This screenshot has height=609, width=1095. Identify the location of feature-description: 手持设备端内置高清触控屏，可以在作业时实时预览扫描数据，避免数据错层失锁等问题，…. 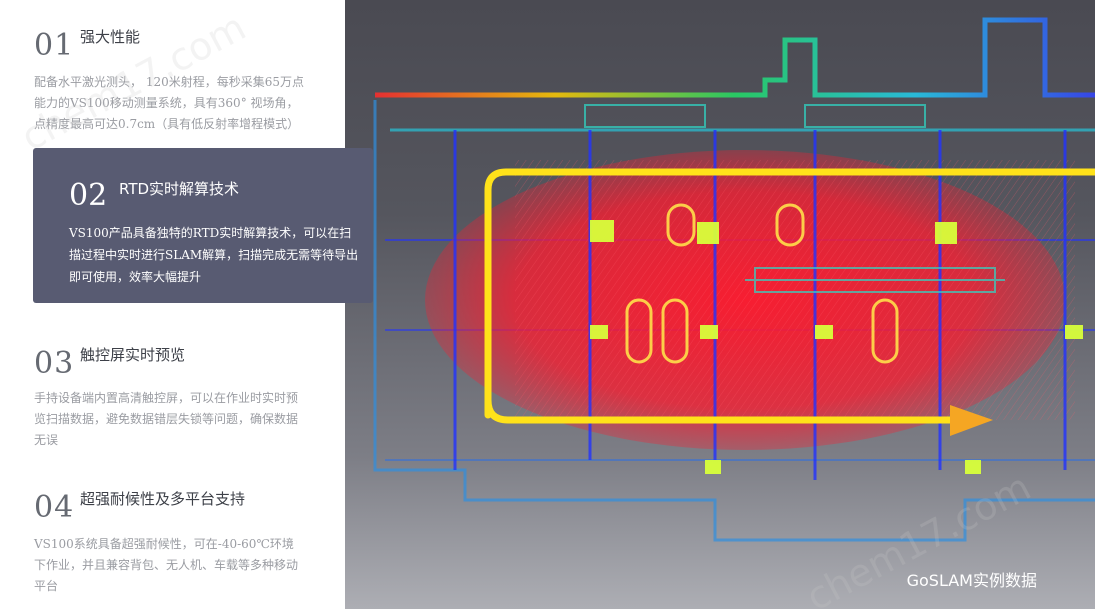
(166, 419).